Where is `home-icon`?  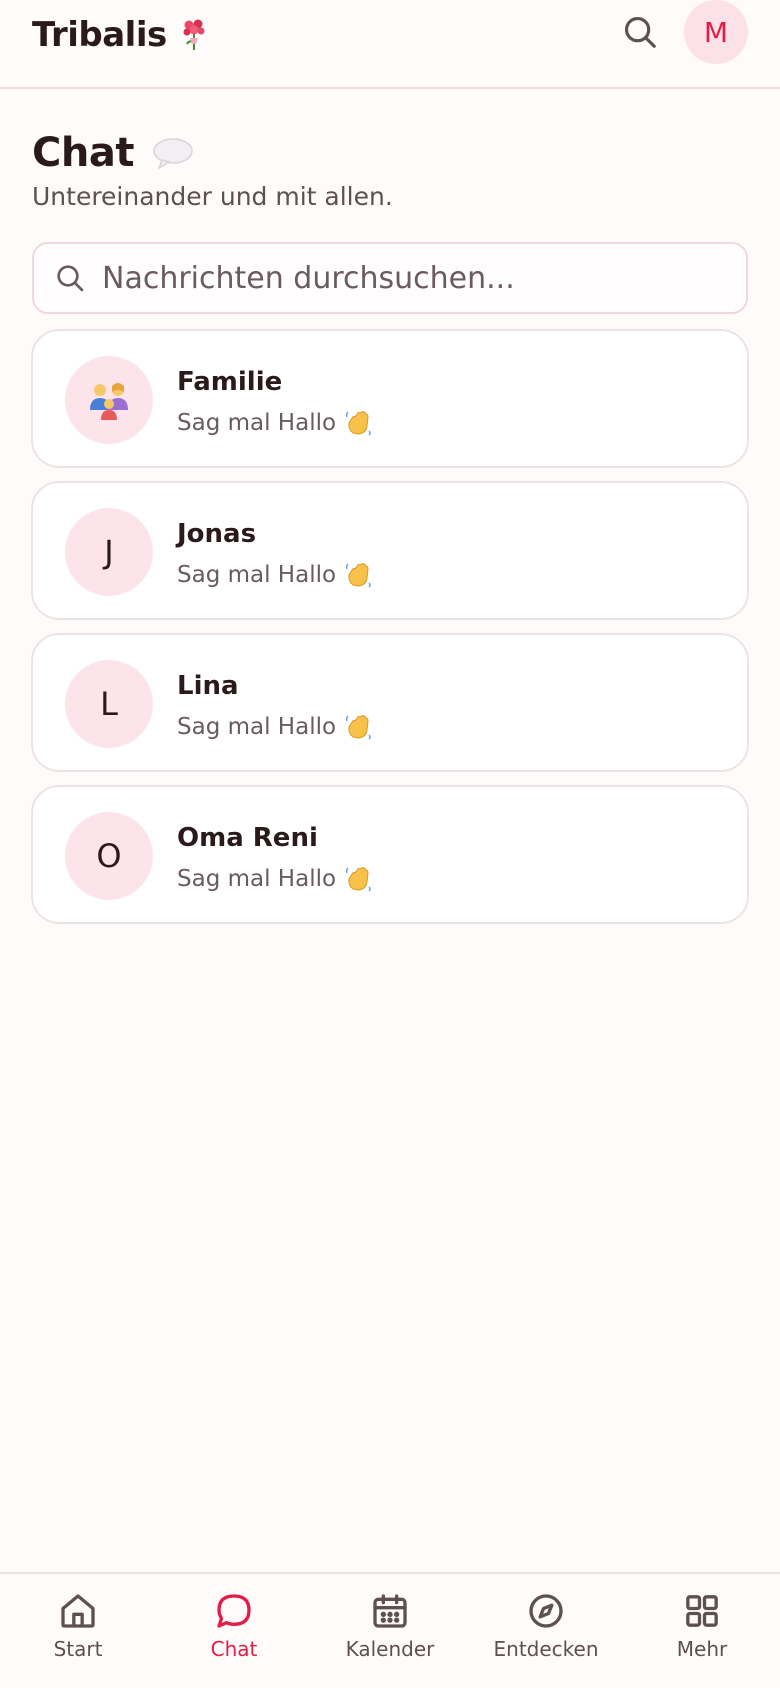 home-icon is located at coordinates (78, 1611).